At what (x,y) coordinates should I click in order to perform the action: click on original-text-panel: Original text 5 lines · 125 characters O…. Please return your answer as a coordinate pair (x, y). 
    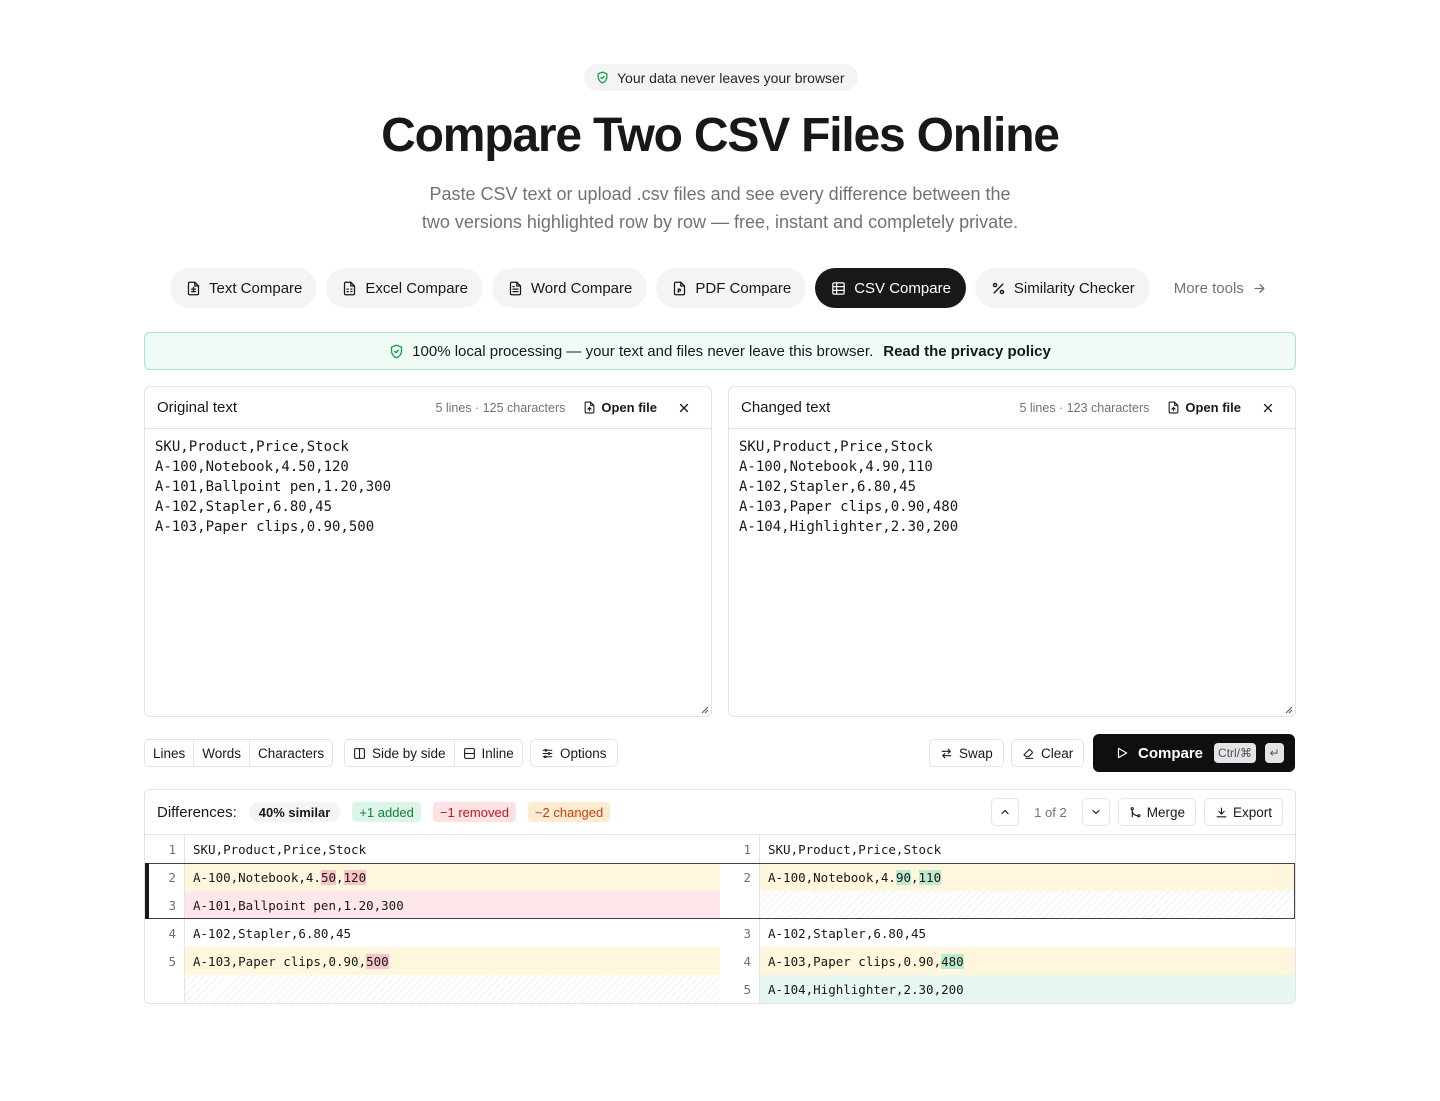
    Looking at the image, I should click on (428, 551).